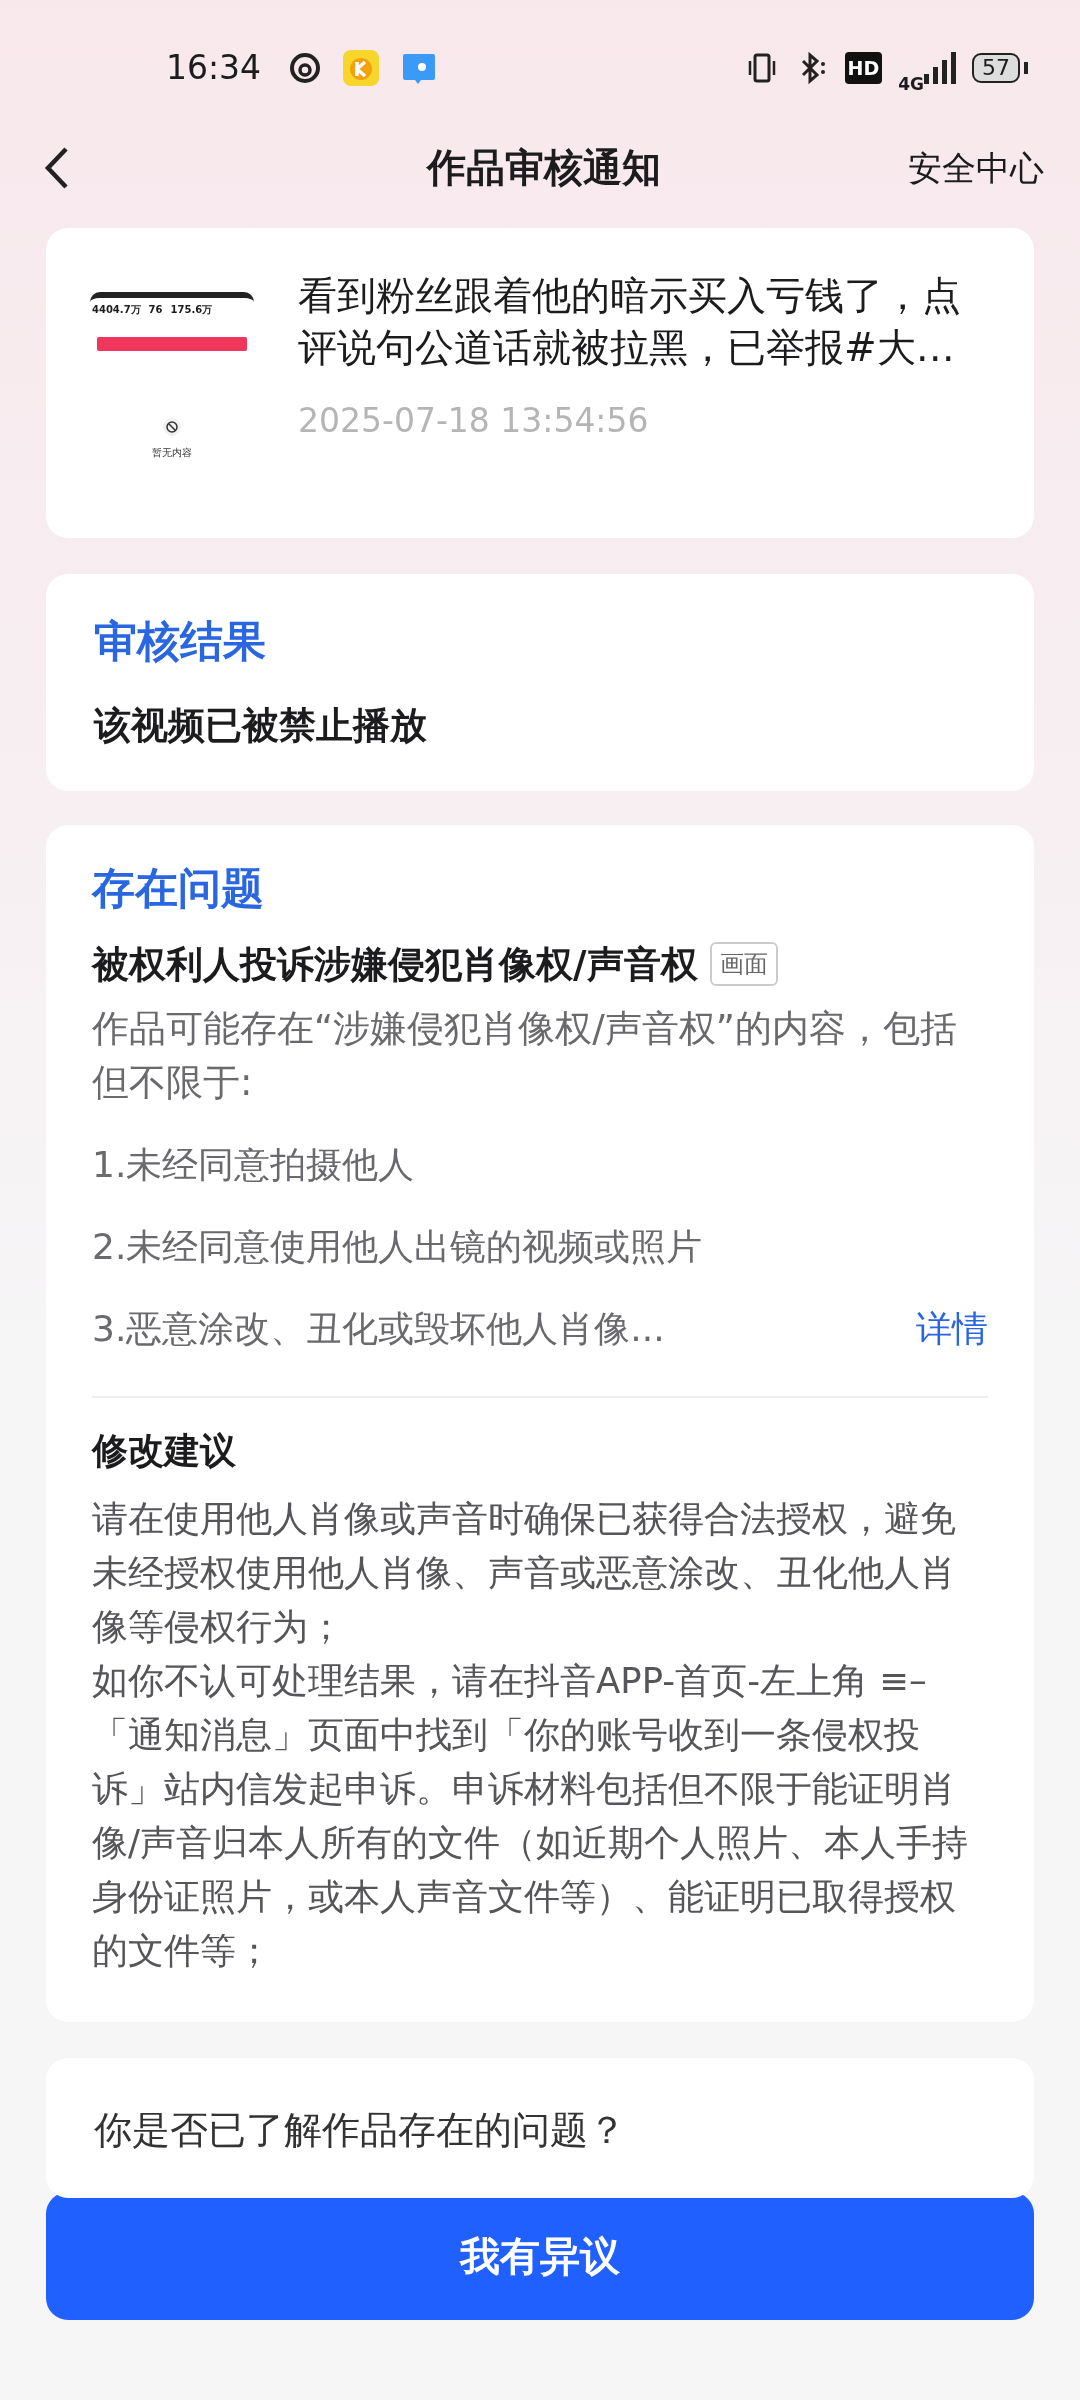 The image size is (1080, 2400). I want to click on work-time: 2025-07-18 13:54:56, so click(474, 421).